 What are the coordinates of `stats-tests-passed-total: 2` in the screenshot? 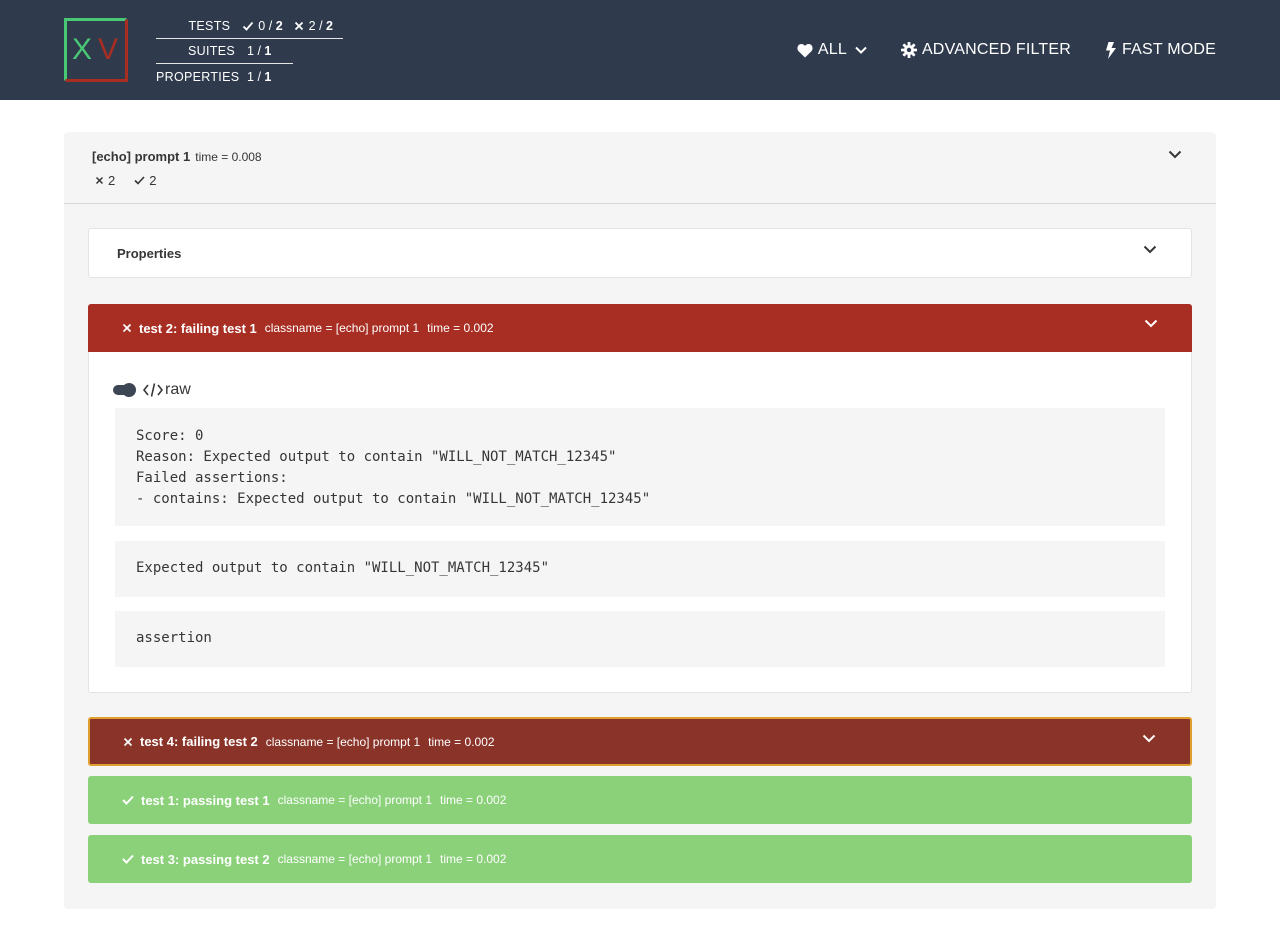 It's located at (279, 26).